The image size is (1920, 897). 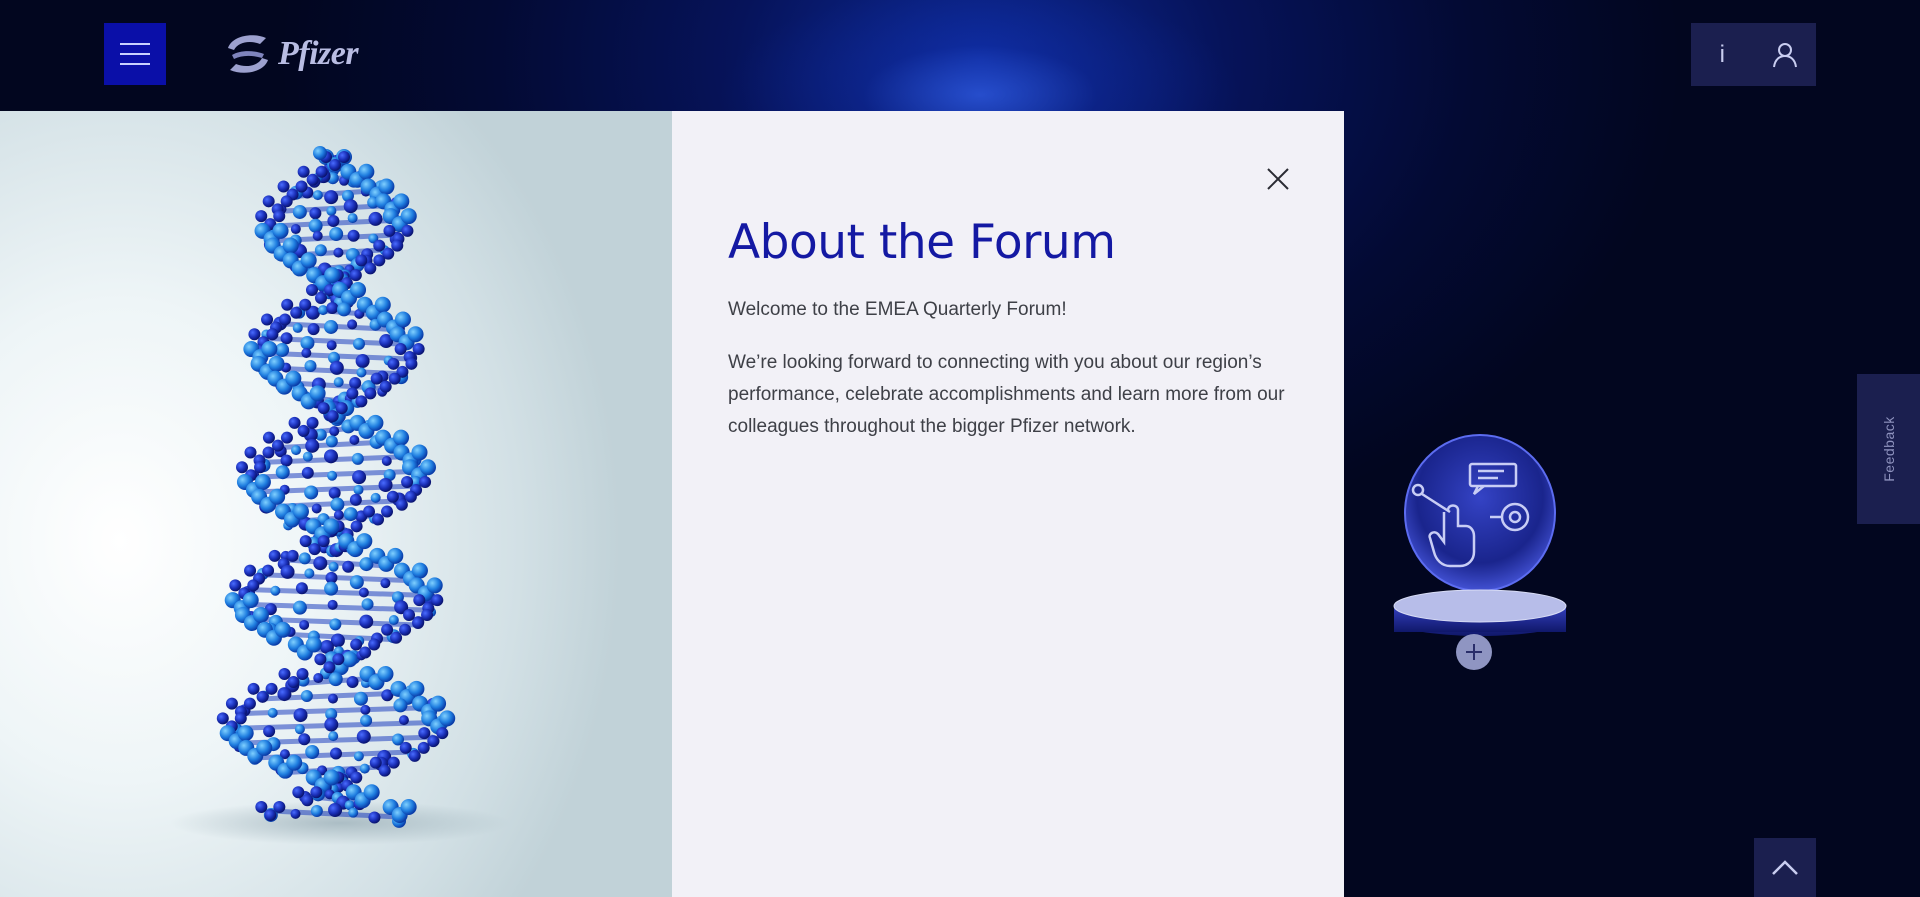 I want to click on pfizer-logo-mark-icon, so click(x=248, y=54).